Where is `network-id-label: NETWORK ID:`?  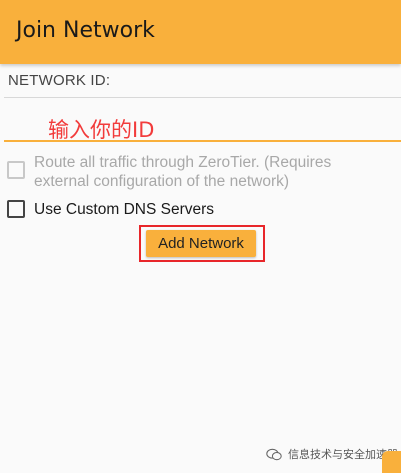
network-id-label: NETWORK ID: is located at coordinates (59, 80).